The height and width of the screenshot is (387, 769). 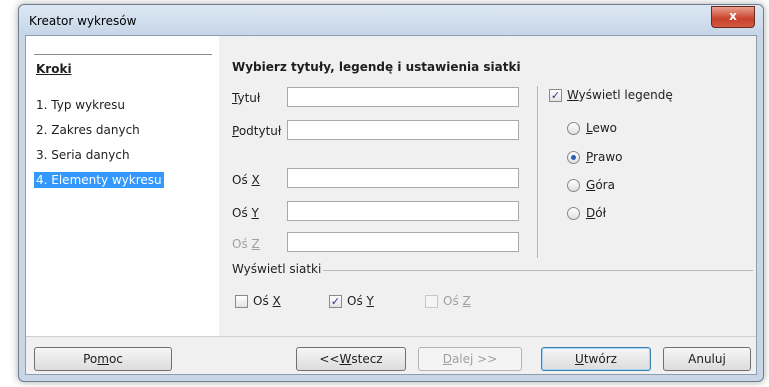 I want to click on finish-button: Utwórz, so click(x=596, y=359).